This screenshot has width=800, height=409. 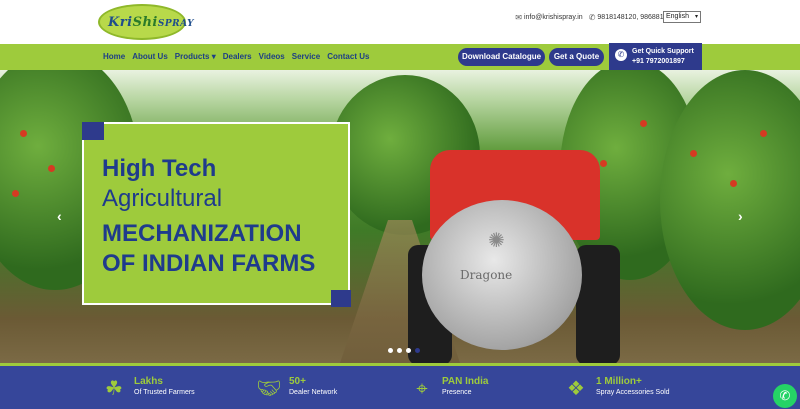 I want to click on stat-presence: ⌖ PAN India Presence, so click(x=448, y=389).